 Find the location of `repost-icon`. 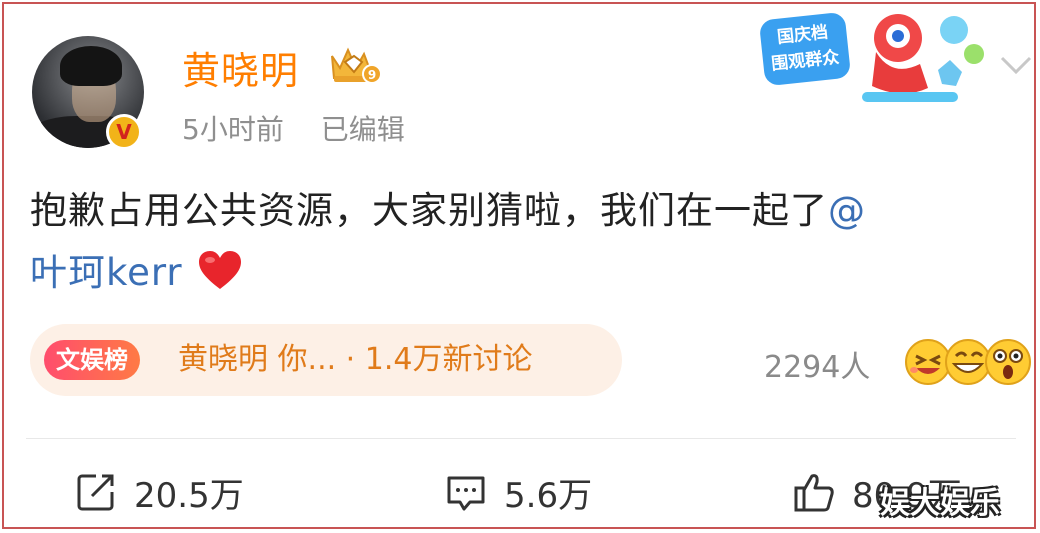

repost-icon is located at coordinates (95, 492).